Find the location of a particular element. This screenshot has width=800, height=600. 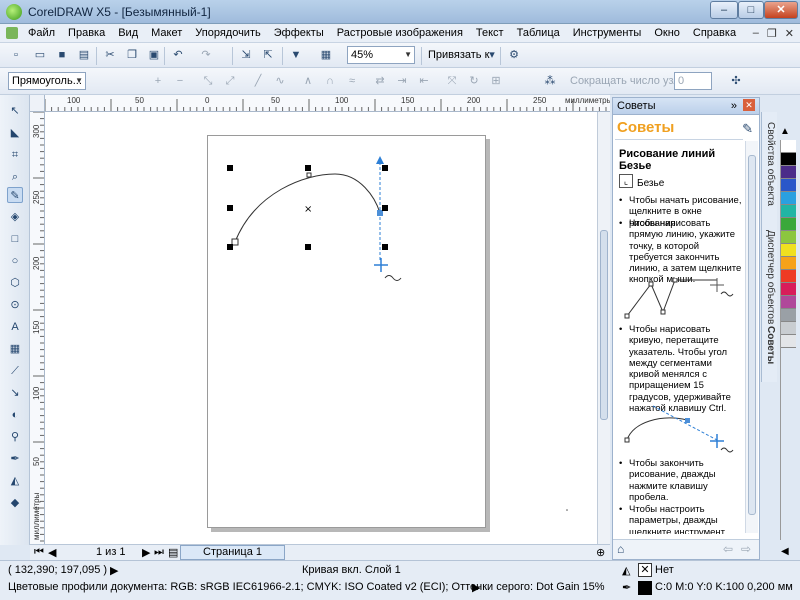

rectangle-tool-icon: □ is located at coordinates (15, 239).